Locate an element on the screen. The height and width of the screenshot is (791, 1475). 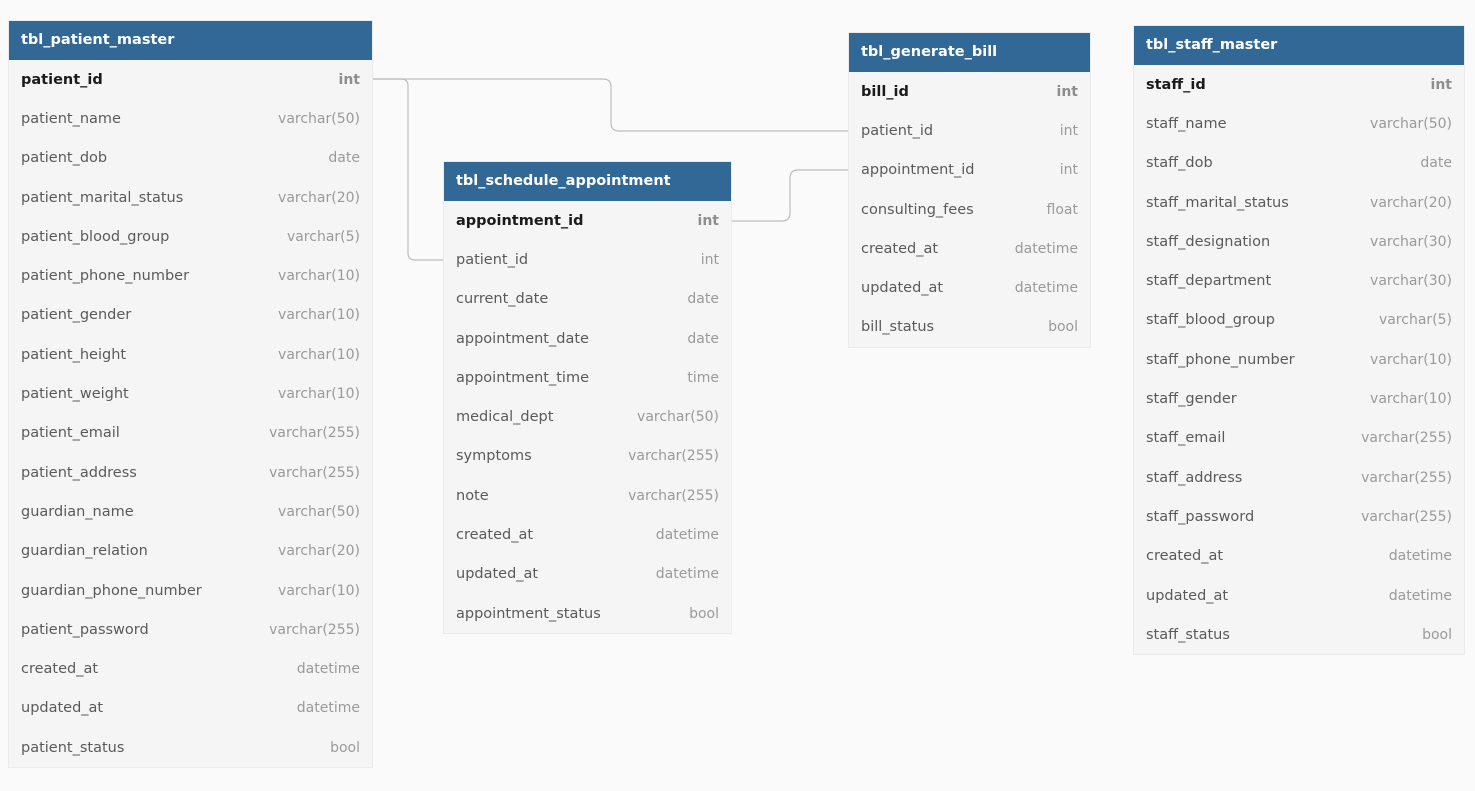
column-row-patient-blood-group: patient_blood_group varchar(5) is located at coordinates (190, 236).